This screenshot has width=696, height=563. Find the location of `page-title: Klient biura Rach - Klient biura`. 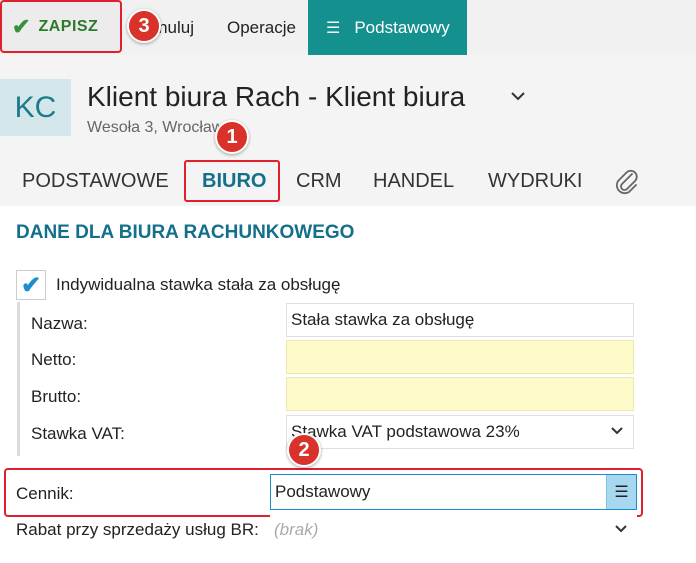

page-title: Klient biura Rach - Klient biura is located at coordinates (276, 96).